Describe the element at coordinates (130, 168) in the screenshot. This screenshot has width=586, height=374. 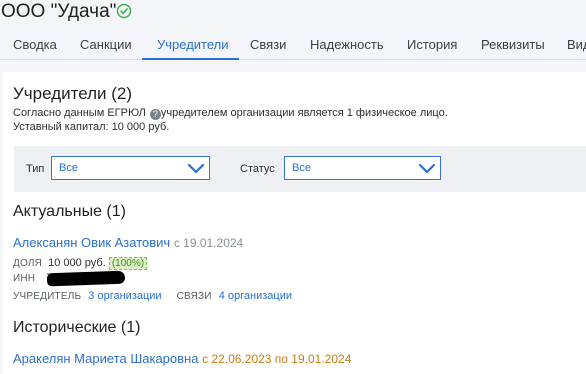
I see `type-select: Все` at that location.